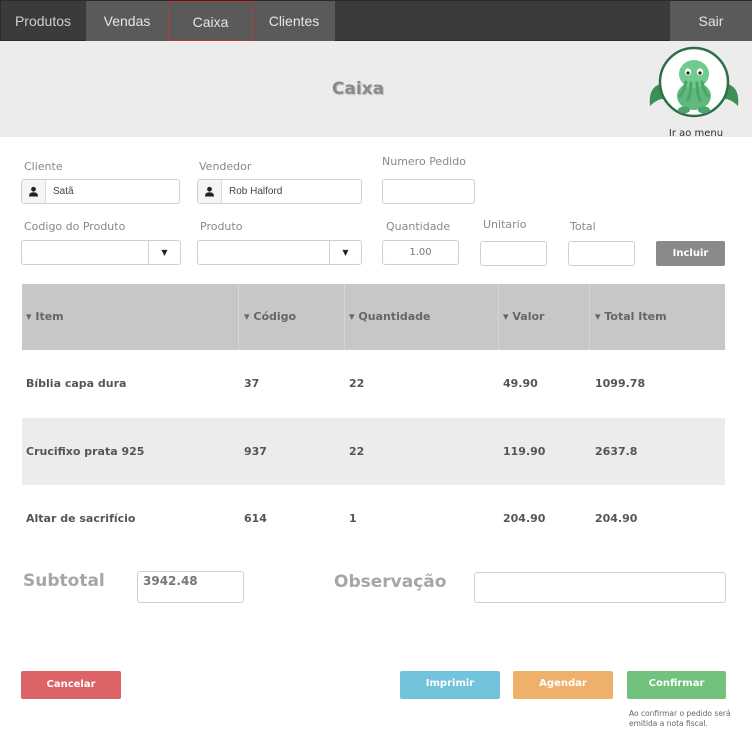 The image size is (752, 749). What do you see at coordinates (635, 316) in the screenshot?
I see `col-total-item-label: Total Item` at bounding box center [635, 316].